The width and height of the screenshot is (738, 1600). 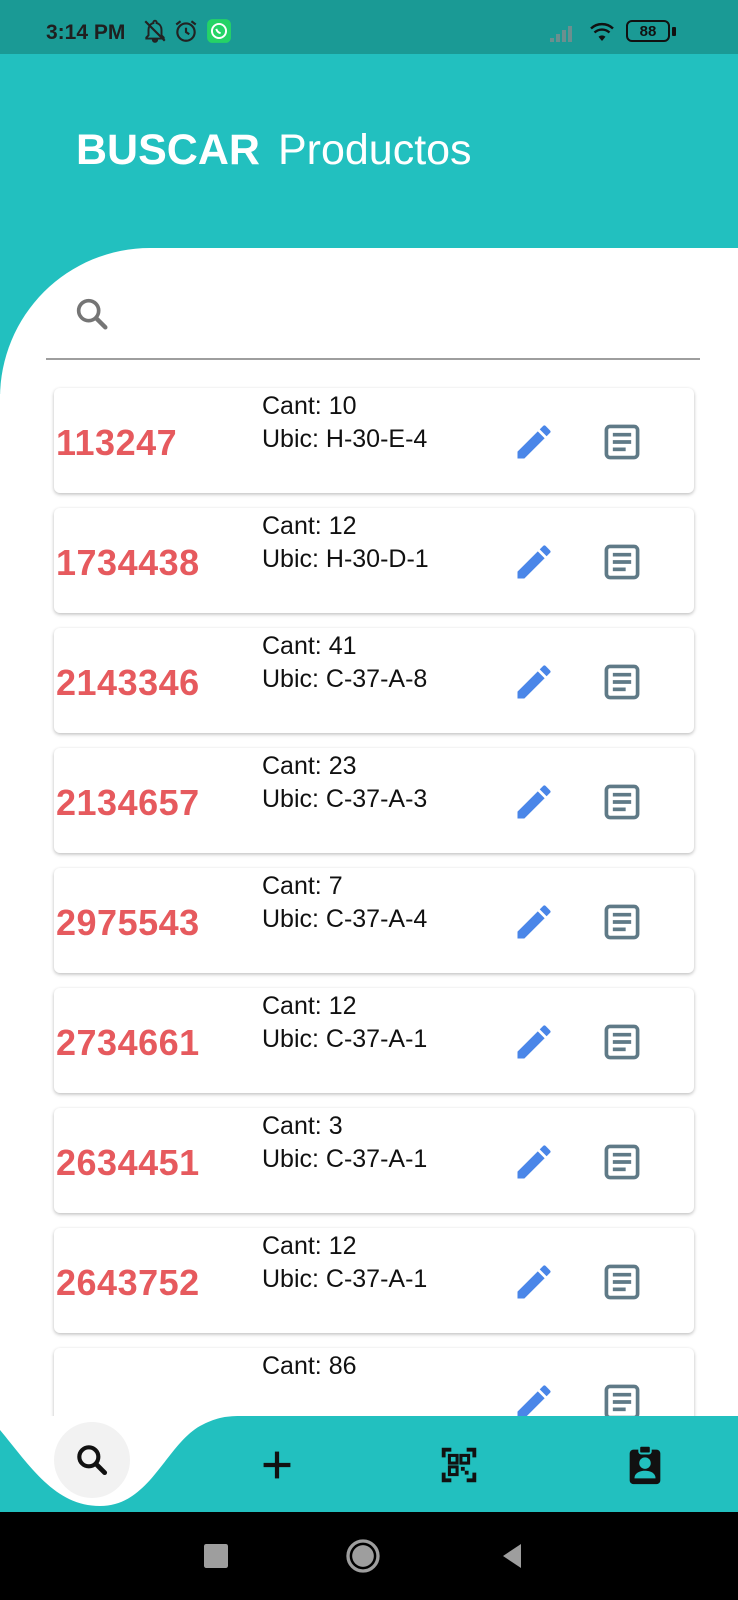 What do you see at coordinates (86, 32) in the screenshot?
I see `status-time: 3:14 PM` at bounding box center [86, 32].